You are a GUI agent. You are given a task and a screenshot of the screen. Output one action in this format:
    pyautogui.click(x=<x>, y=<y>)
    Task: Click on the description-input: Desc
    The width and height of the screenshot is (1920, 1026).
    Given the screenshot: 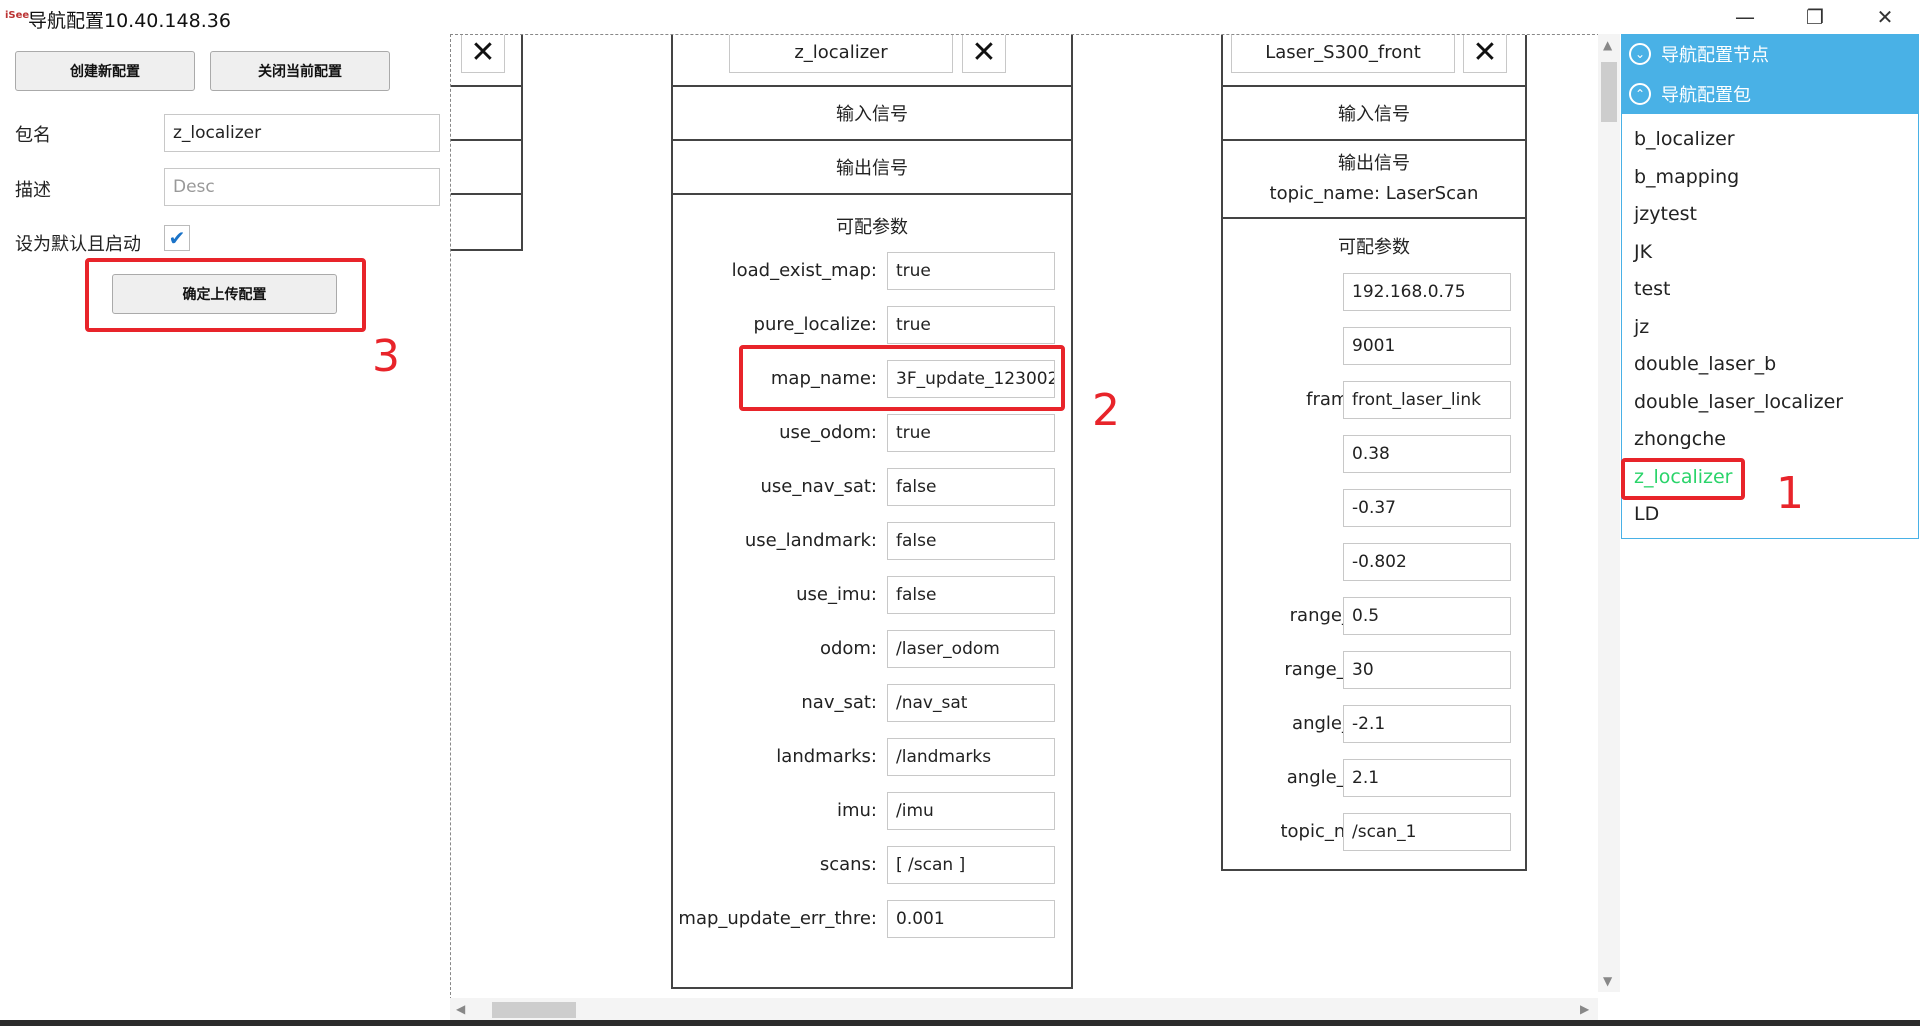 What is the action you would take?
    pyautogui.click(x=302, y=187)
    